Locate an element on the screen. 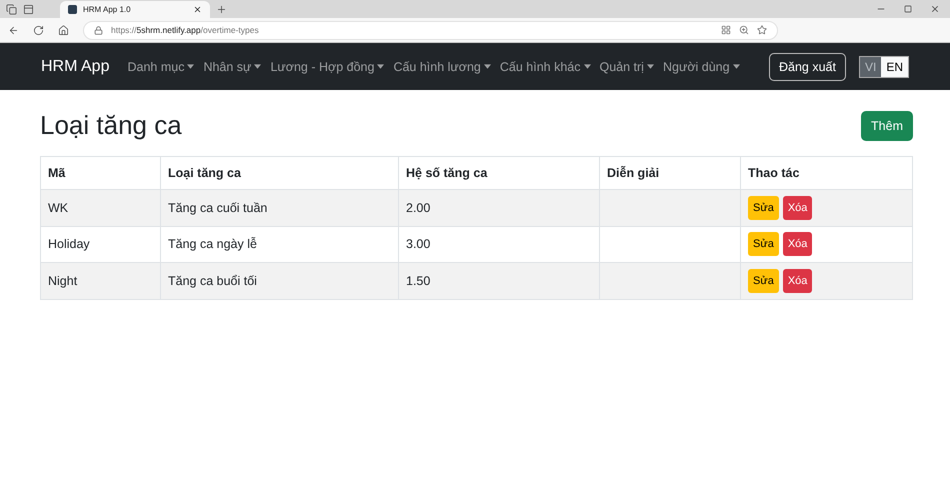 The width and height of the screenshot is (950, 480). nav-menu: Nhân sự is located at coordinates (232, 67).